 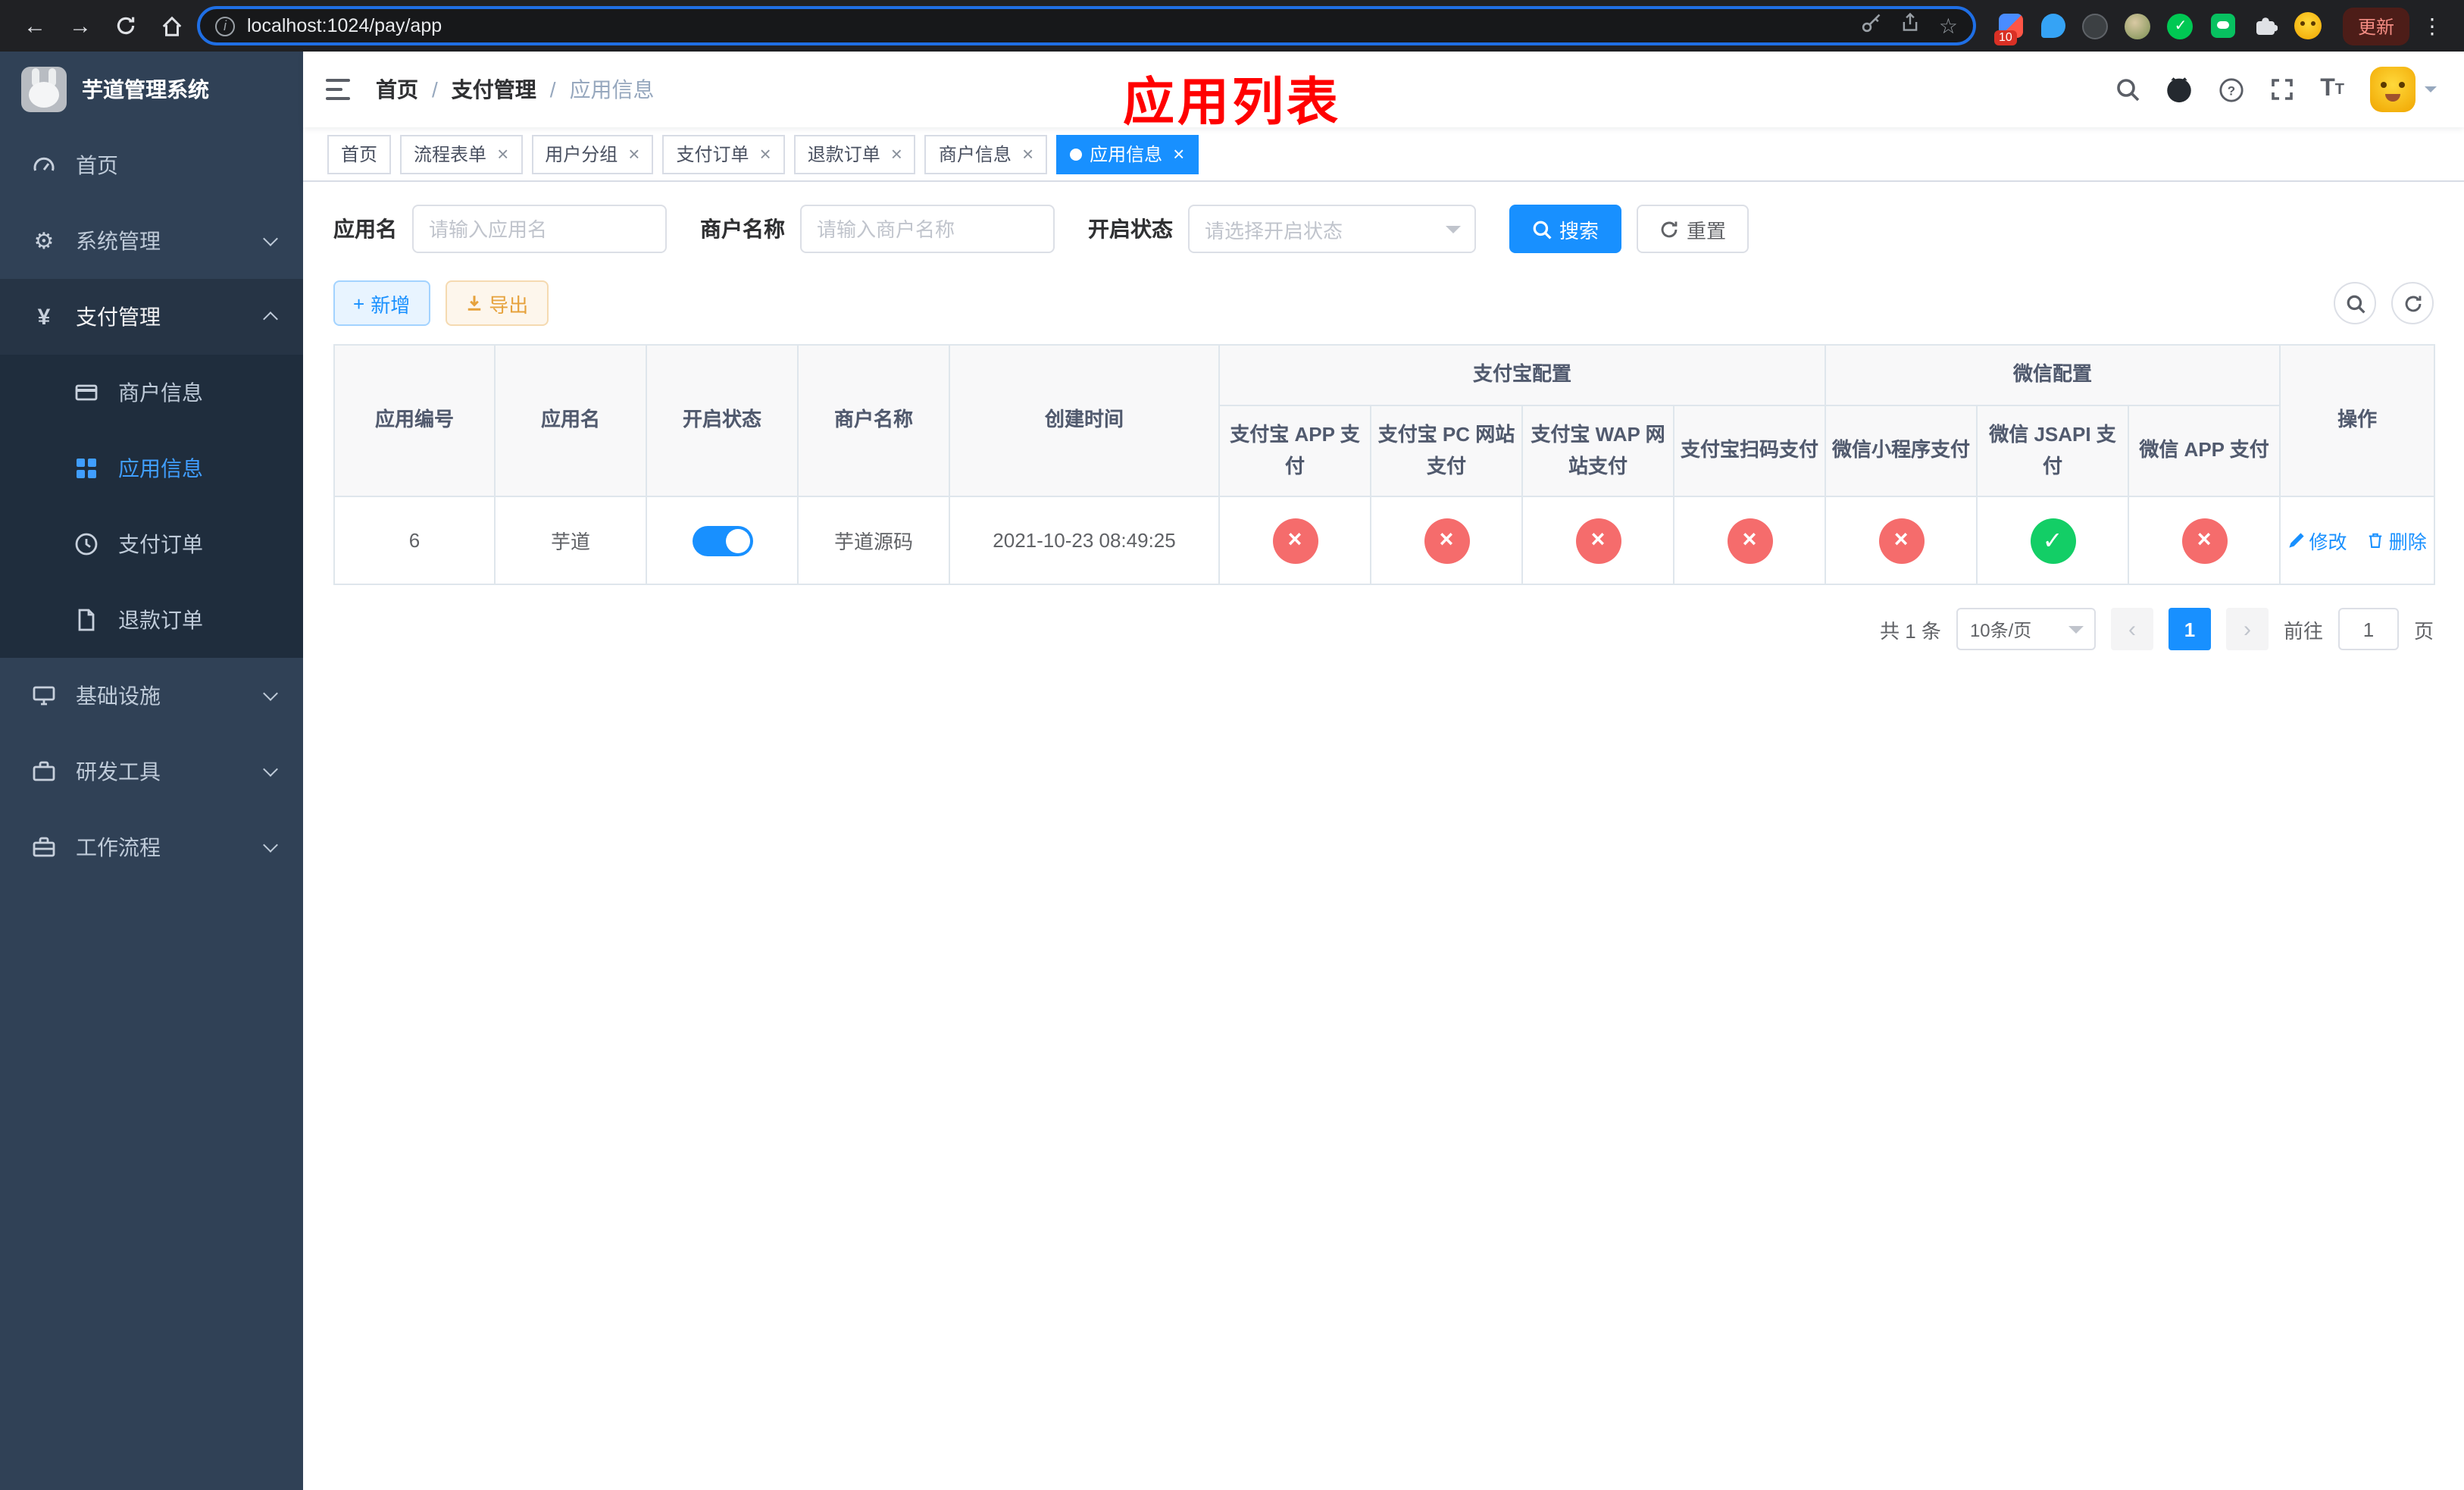 What do you see at coordinates (2180, 26) in the screenshot?
I see `extension-check-icon: ✓` at bounding box center [2180, 26].